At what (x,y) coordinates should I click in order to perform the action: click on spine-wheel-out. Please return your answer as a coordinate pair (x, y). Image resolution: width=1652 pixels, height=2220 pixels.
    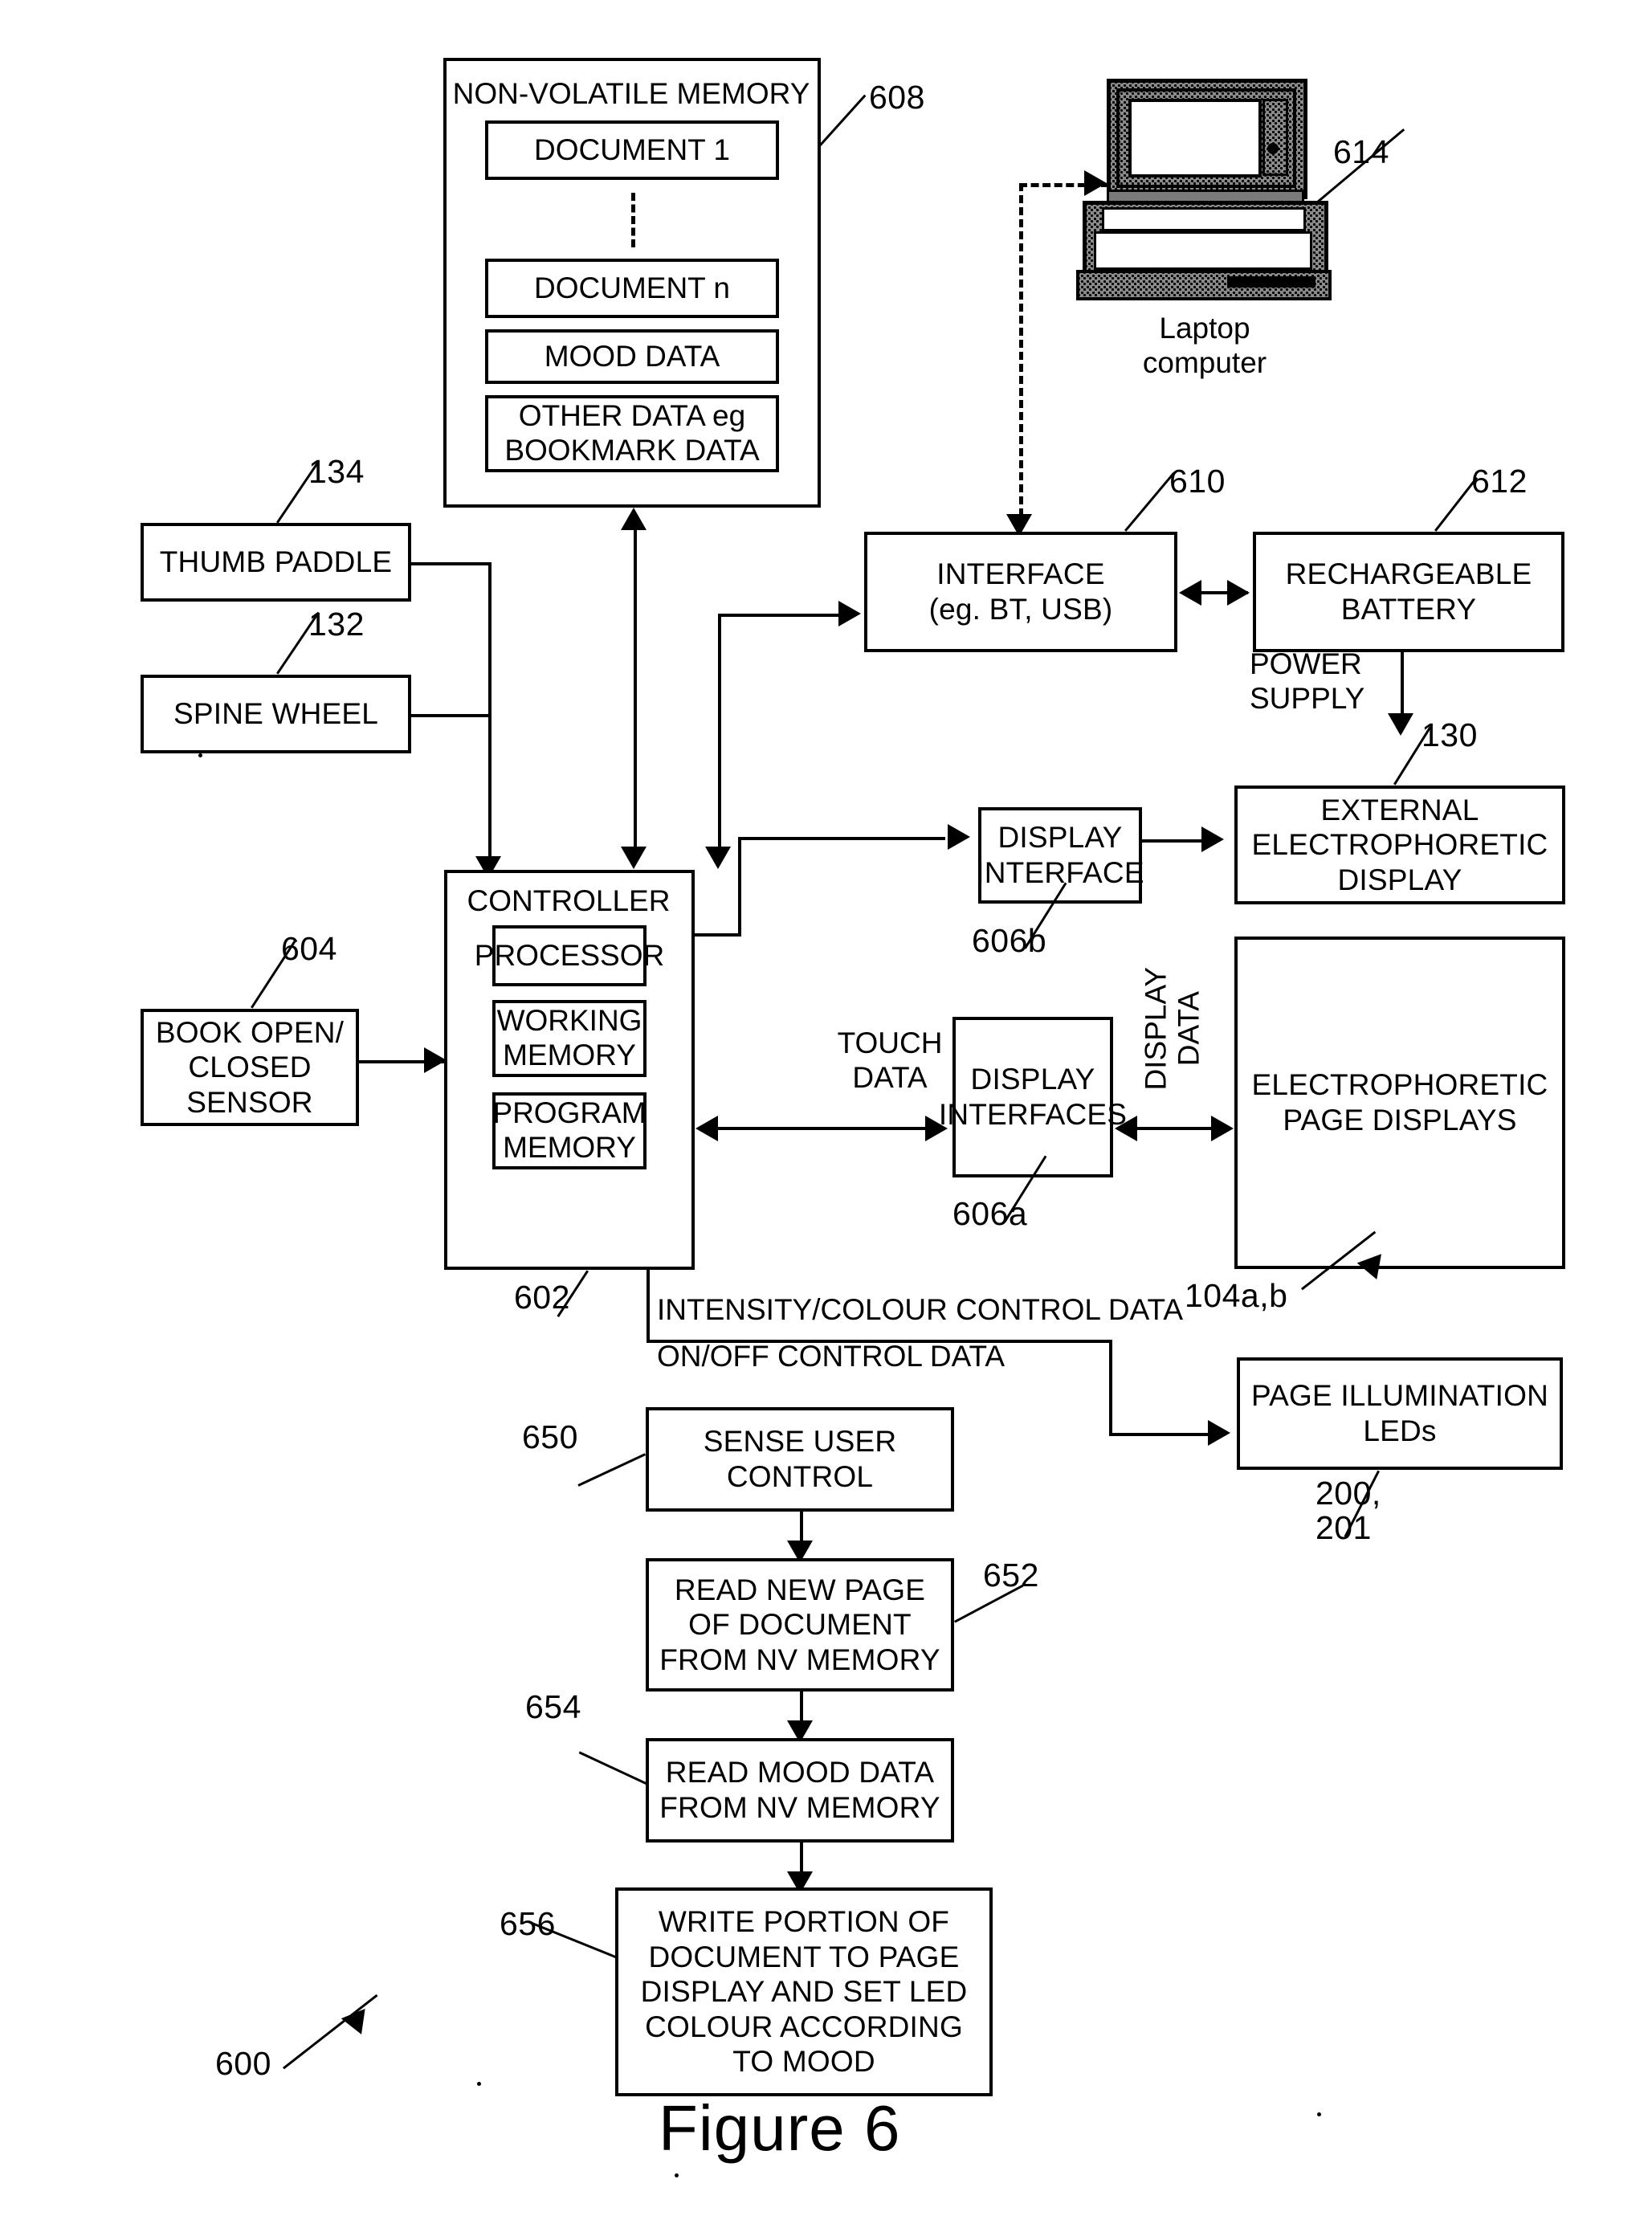
    Looking at the image, I should click on (451, 715).